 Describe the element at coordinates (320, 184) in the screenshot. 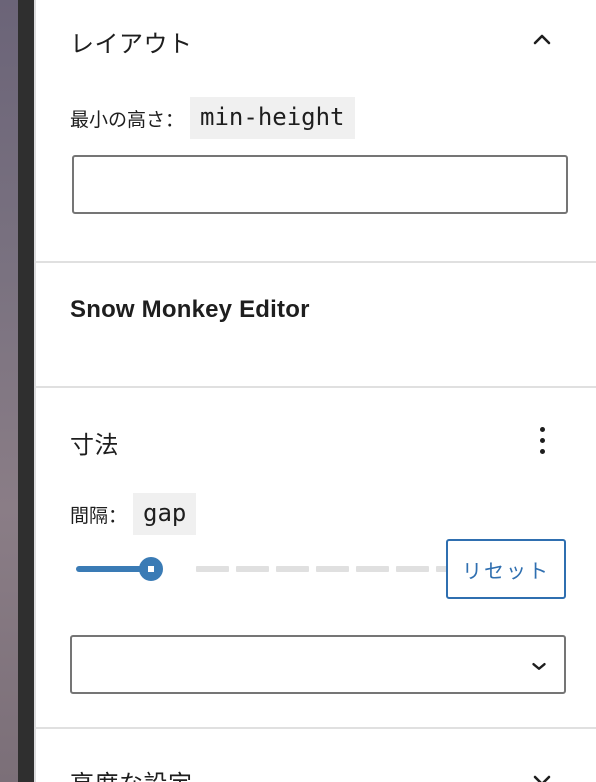

I see `min-height-input` at that location.